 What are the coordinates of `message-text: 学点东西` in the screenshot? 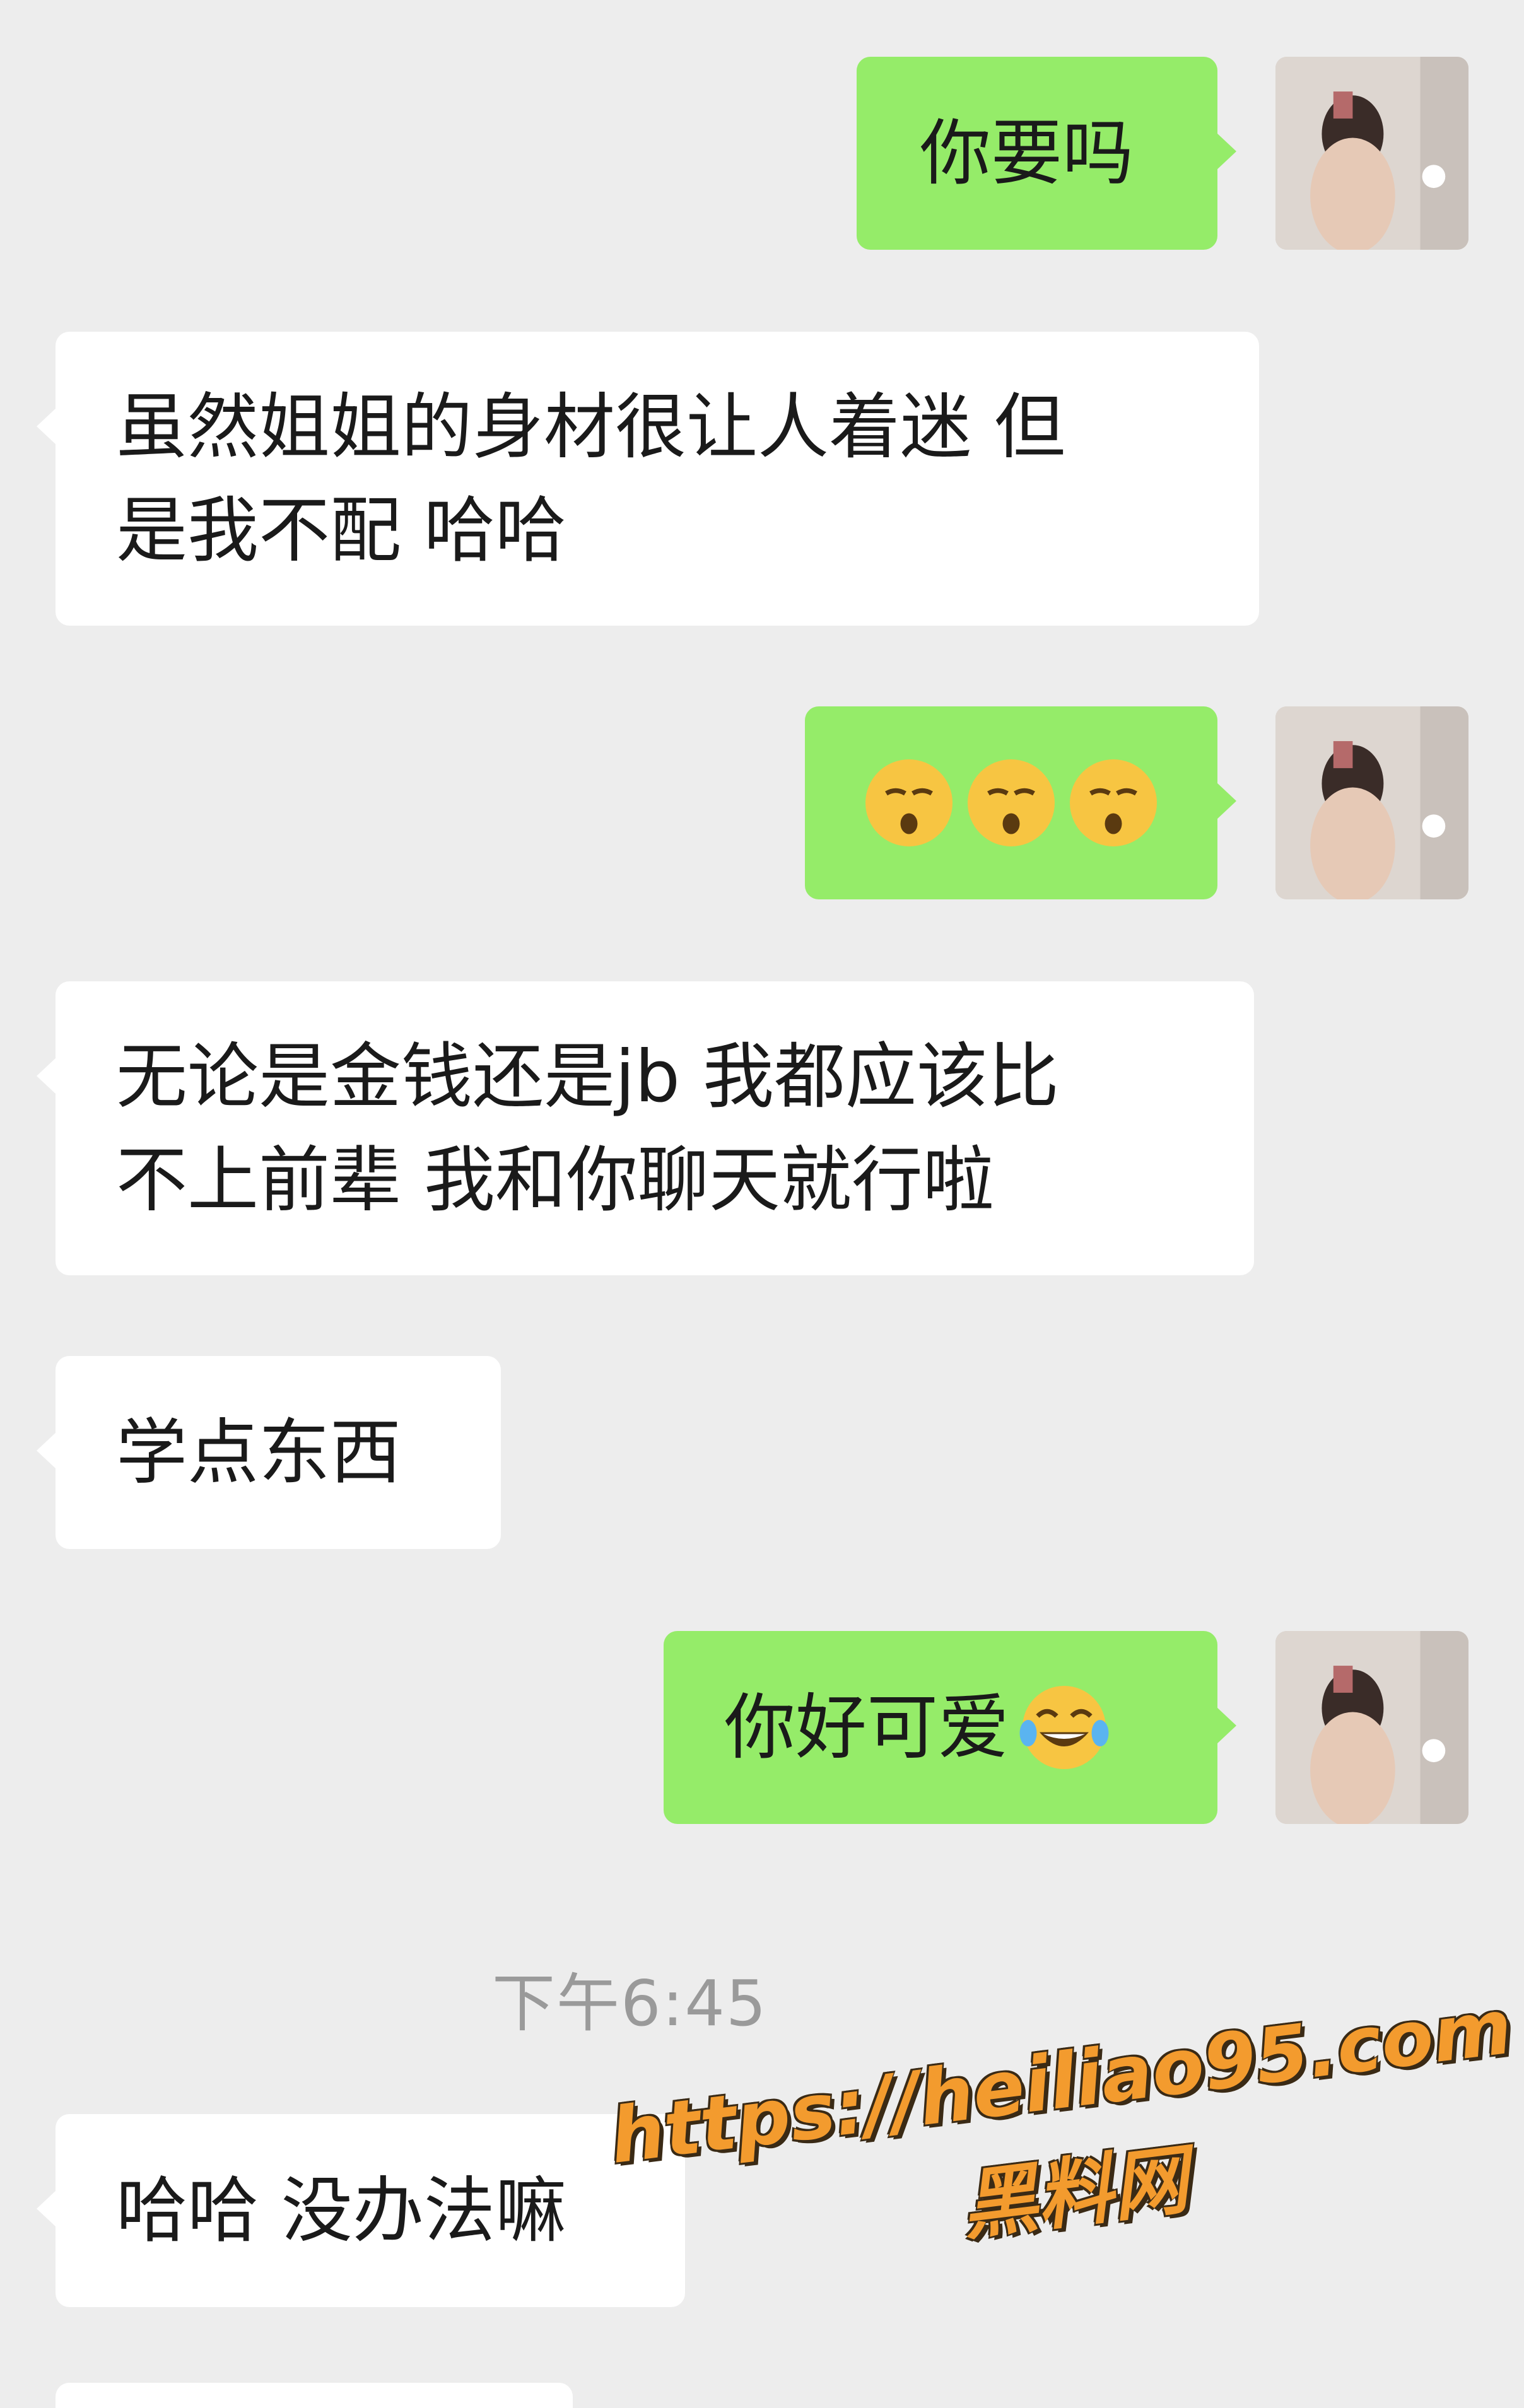 It's located at (258, 1453).